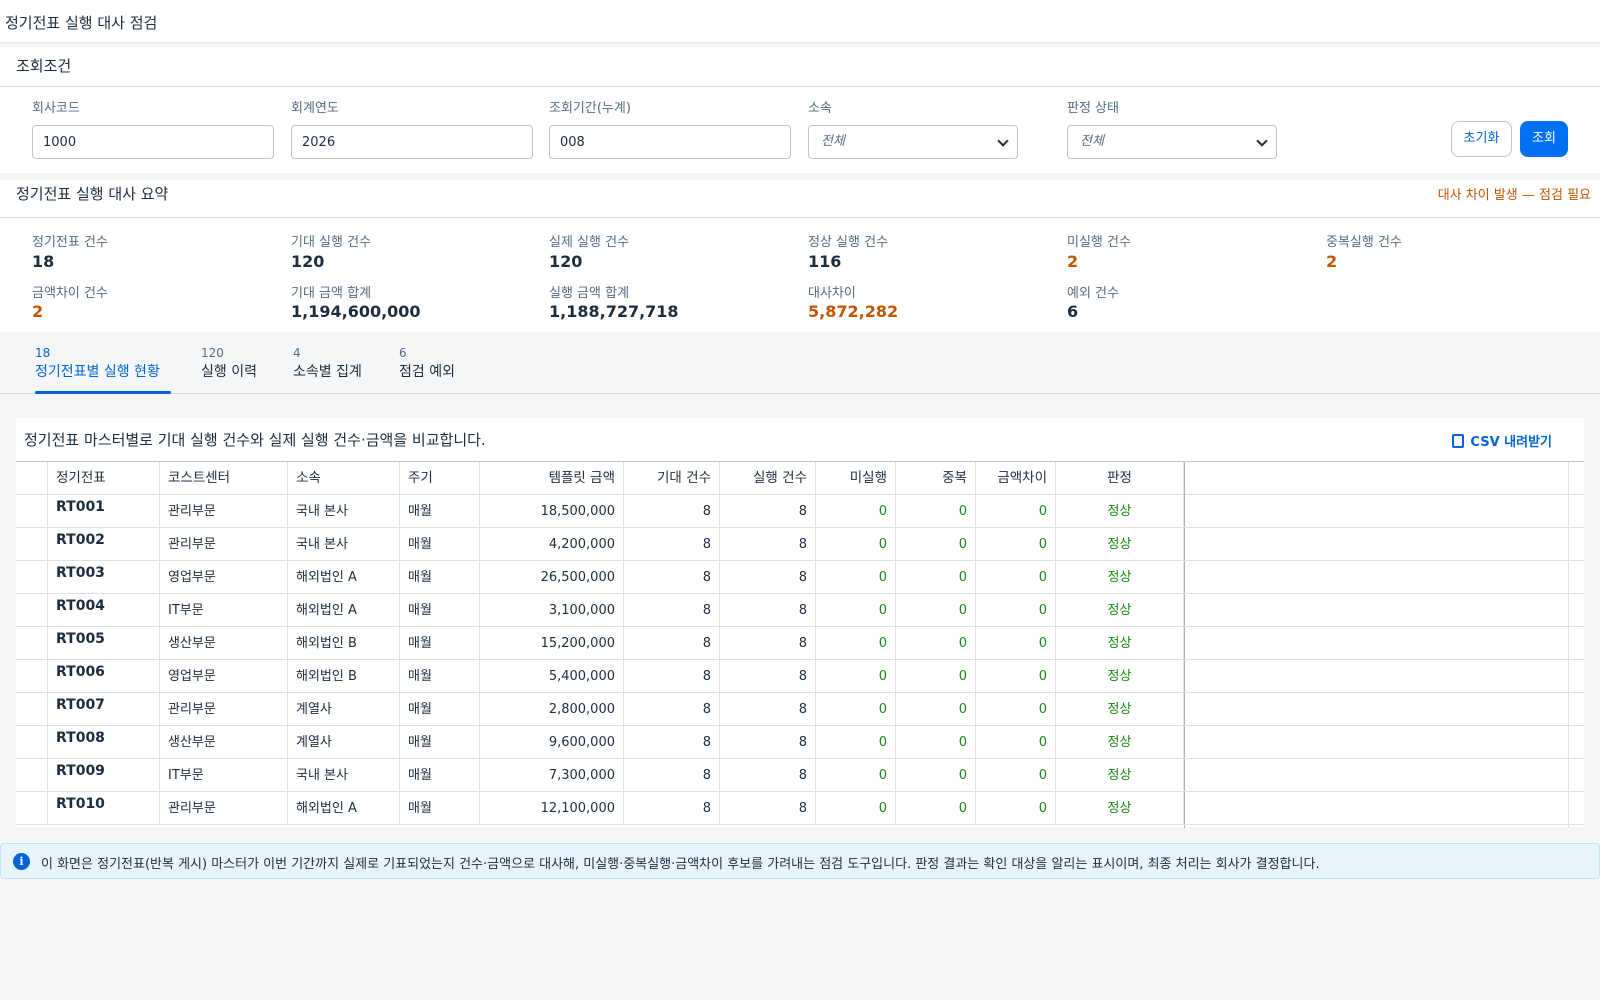 Image resolution: width=1600 pixels, height=1000 pixels. I want to click on tab-label: 정기전표별 실행 현황, so click(97, 372).